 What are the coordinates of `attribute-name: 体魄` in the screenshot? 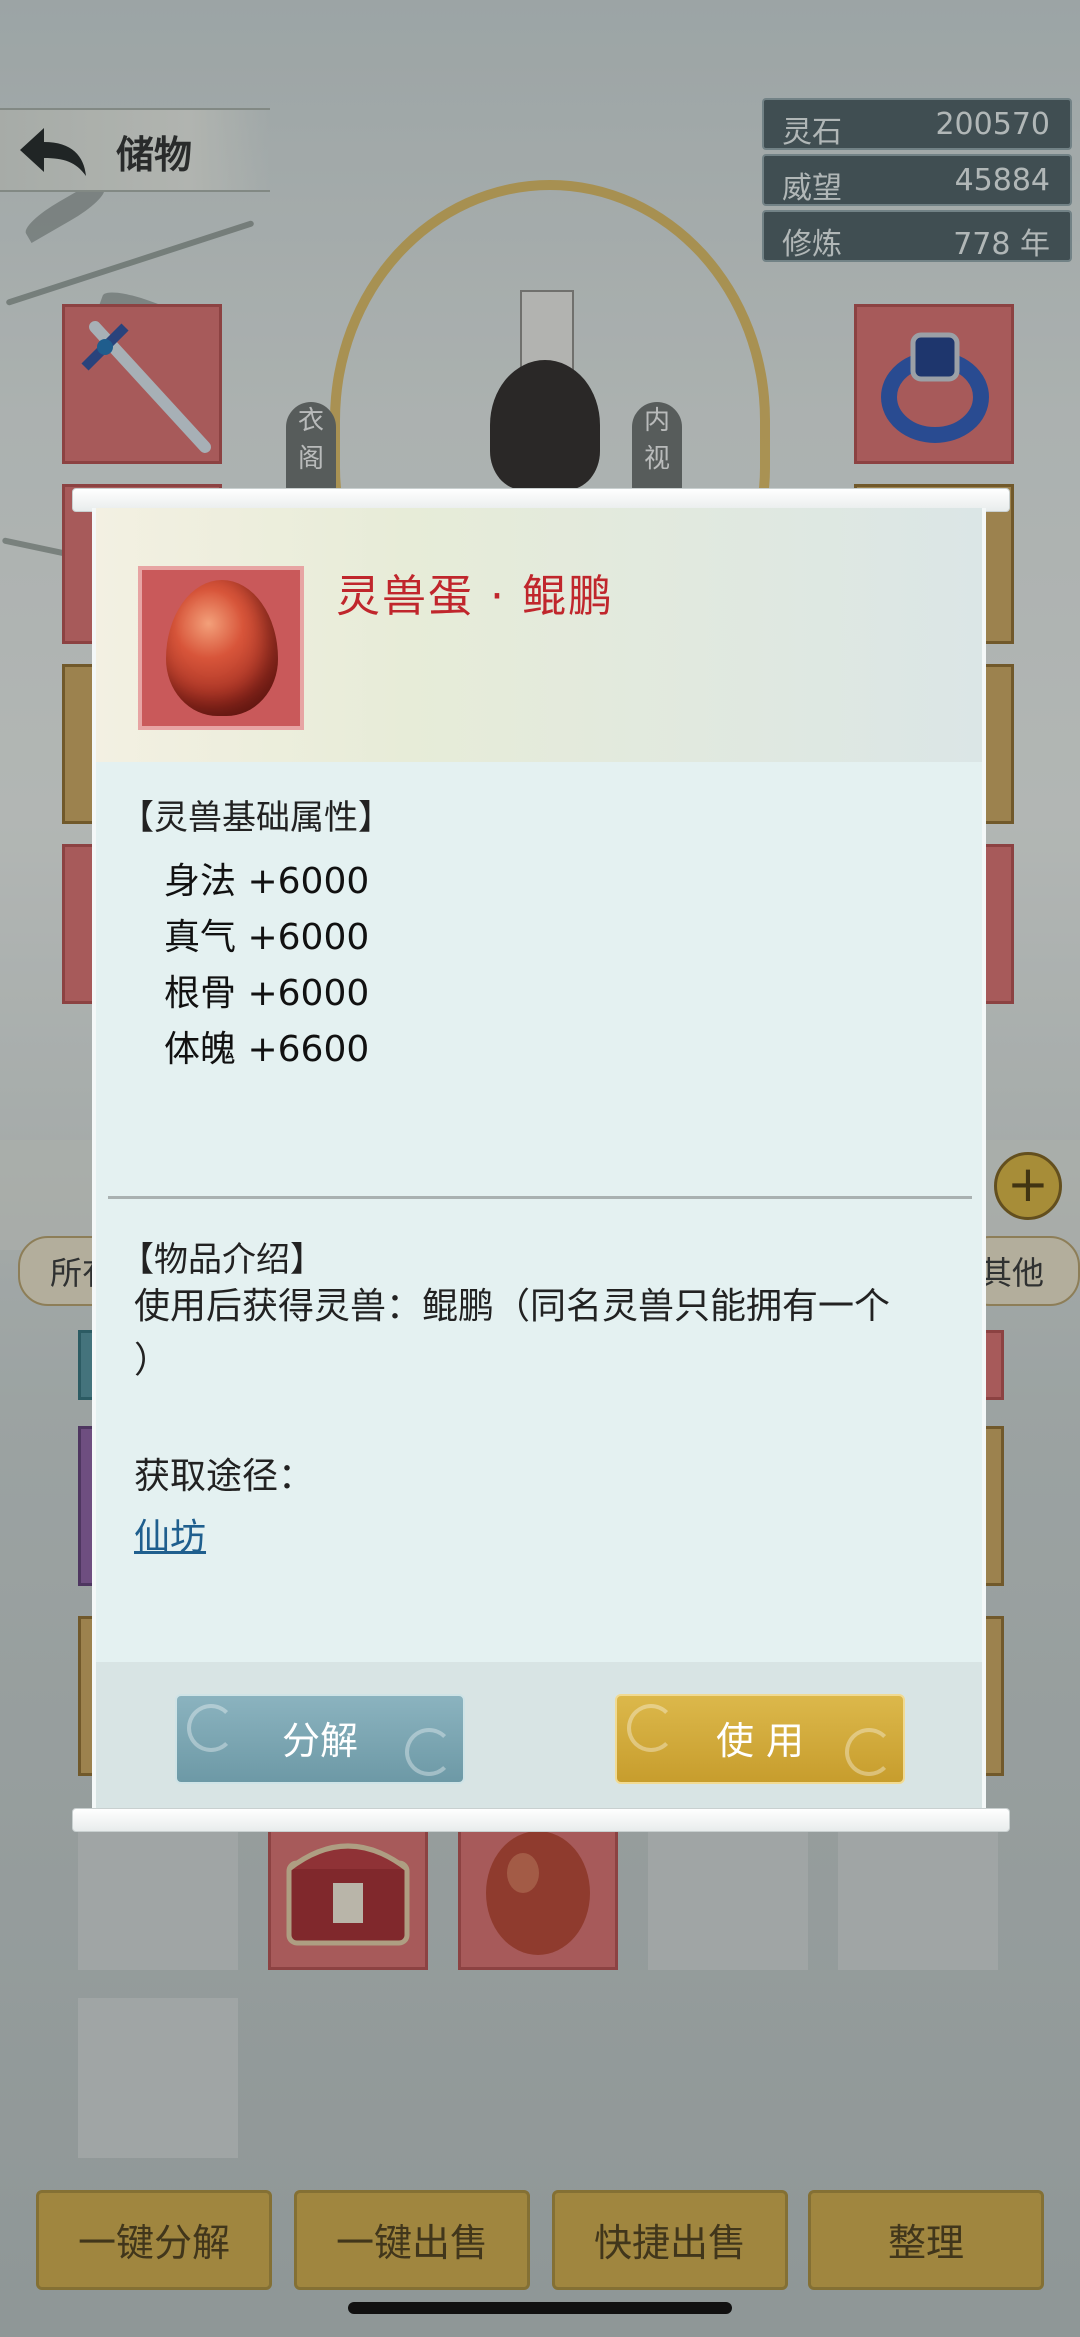 It's located at (200, 1049).